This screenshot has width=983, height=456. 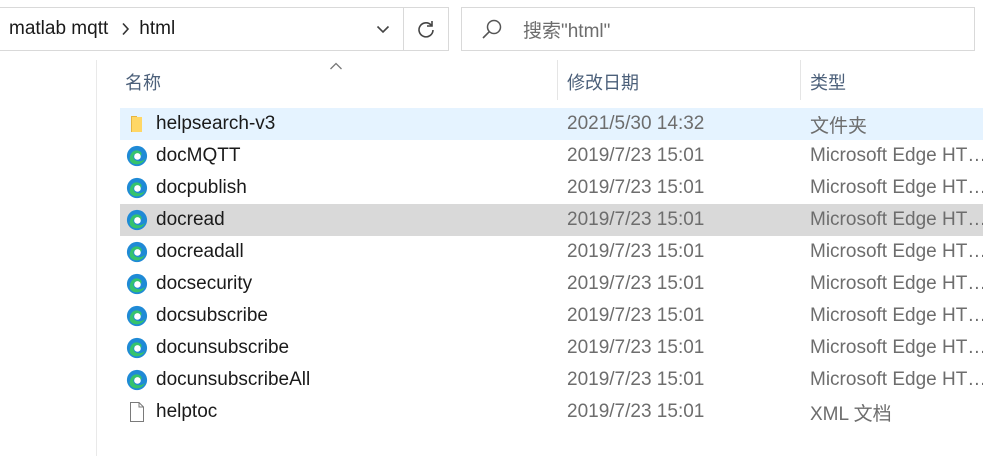 What do you see at coordinates (603, 82) in the screenshot?
I see `column-header-date: 修改日期` at bounding box center [603, 82].